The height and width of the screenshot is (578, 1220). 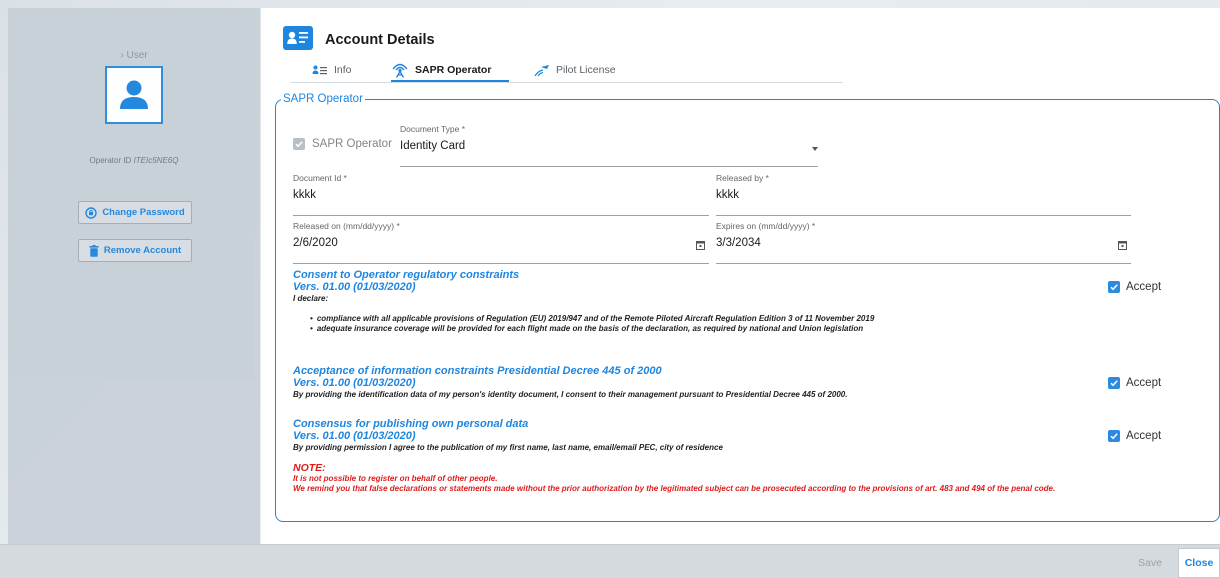 I want to click on id-card-icon, so click(x=298, y=38).